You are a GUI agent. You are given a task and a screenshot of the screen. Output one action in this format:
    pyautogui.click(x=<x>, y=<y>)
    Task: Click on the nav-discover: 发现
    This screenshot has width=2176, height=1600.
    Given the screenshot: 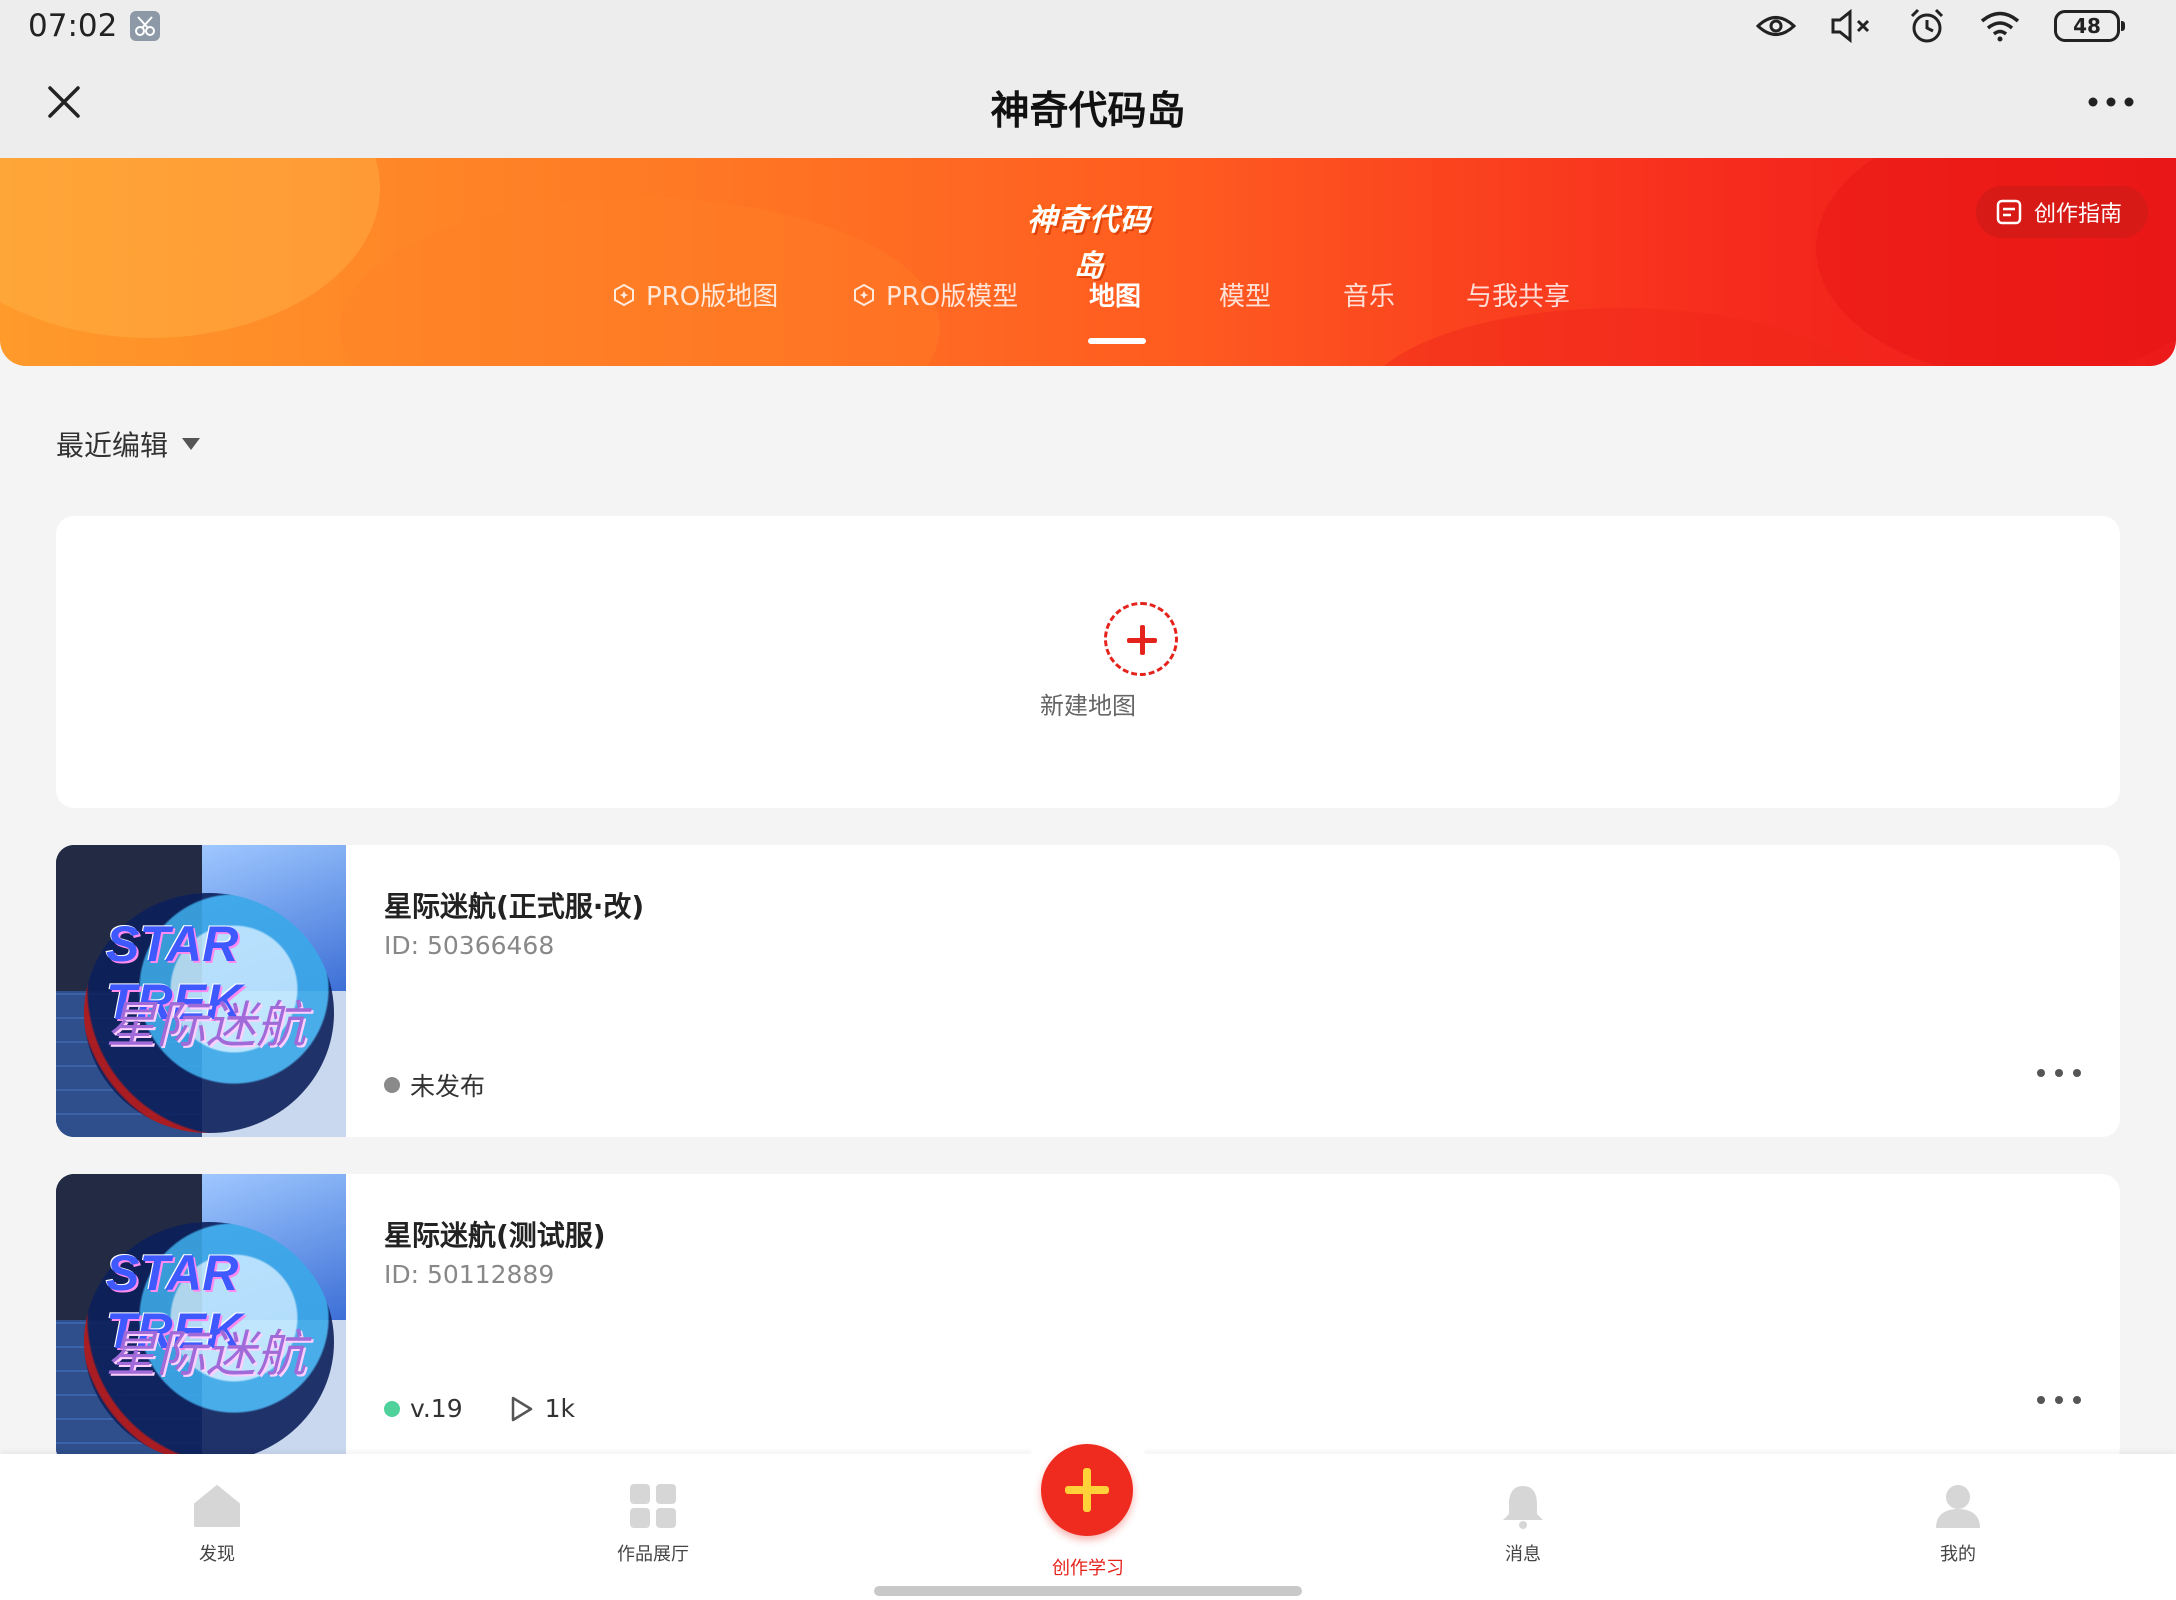 What is the action you would take?
    pyautogui.click(x=217, y=1524)
    